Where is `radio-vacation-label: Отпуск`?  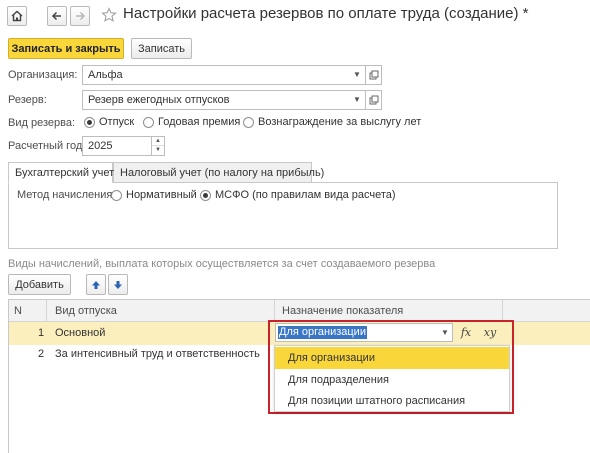 radio-vacation-label: Отпуск is located at coordinates (117, 122).